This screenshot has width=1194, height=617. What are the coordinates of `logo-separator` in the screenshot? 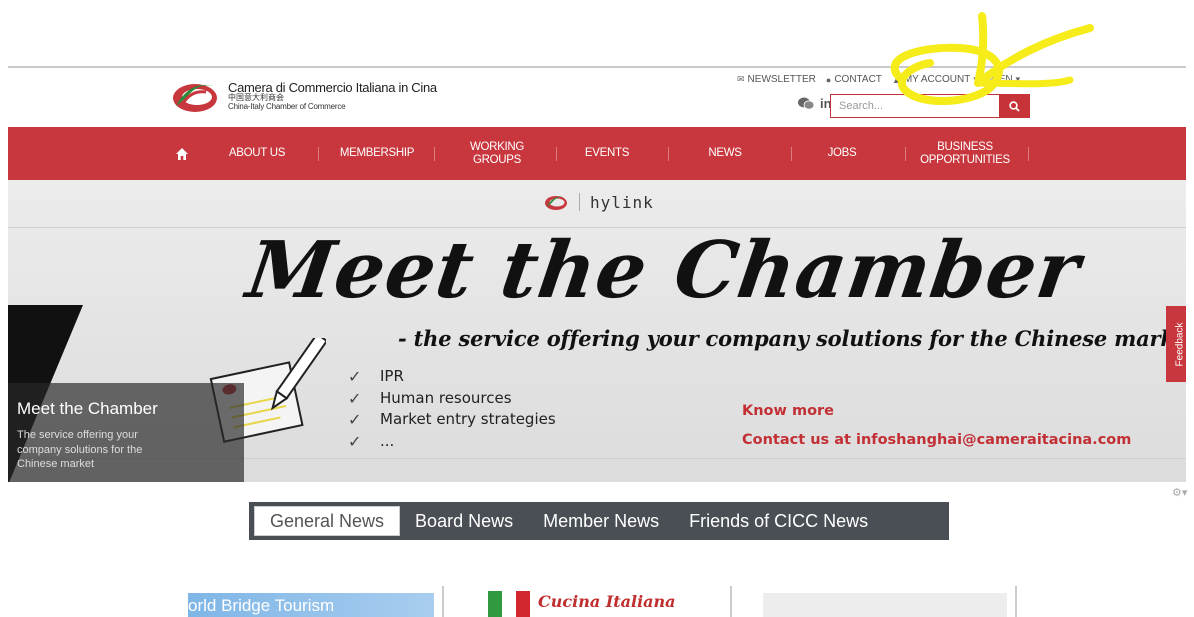 It's located at (579, 202).